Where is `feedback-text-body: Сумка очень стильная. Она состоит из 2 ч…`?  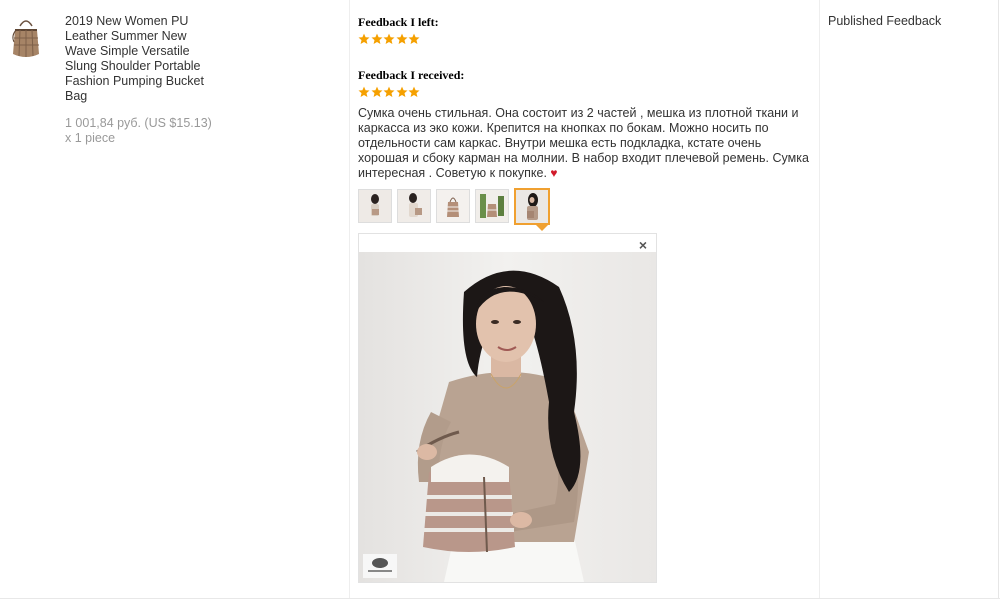 feedback-text-body: Сумка очень стильная. Она состоит из 2 ч… is located at coordinates (583, 143).